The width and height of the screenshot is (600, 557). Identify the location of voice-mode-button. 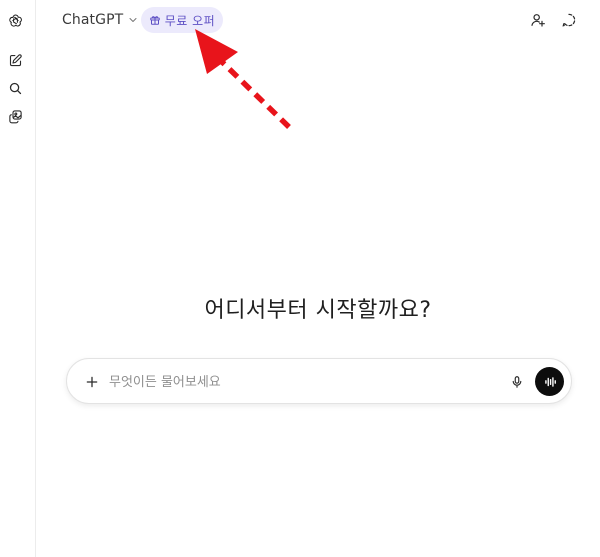
(549, 381).